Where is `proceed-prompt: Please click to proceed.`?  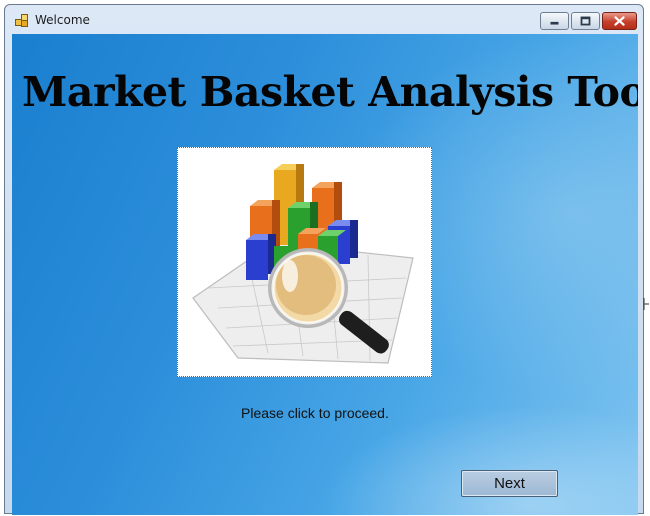
proceed-prompt: Please click to proceed. is located at coordinates (315, 413).